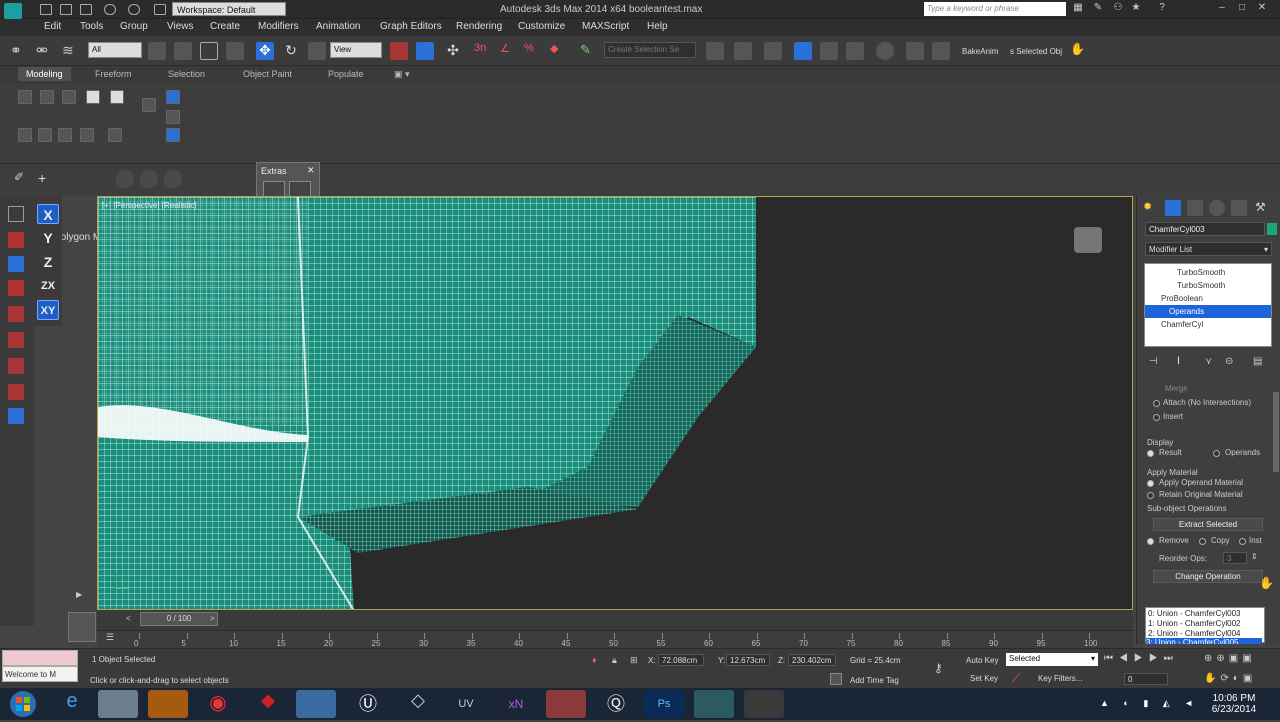 This screenshot has height=722, width=1280. I want to click on stack-item-chamfercyl: ChamferCyl, so click(1208, 324).